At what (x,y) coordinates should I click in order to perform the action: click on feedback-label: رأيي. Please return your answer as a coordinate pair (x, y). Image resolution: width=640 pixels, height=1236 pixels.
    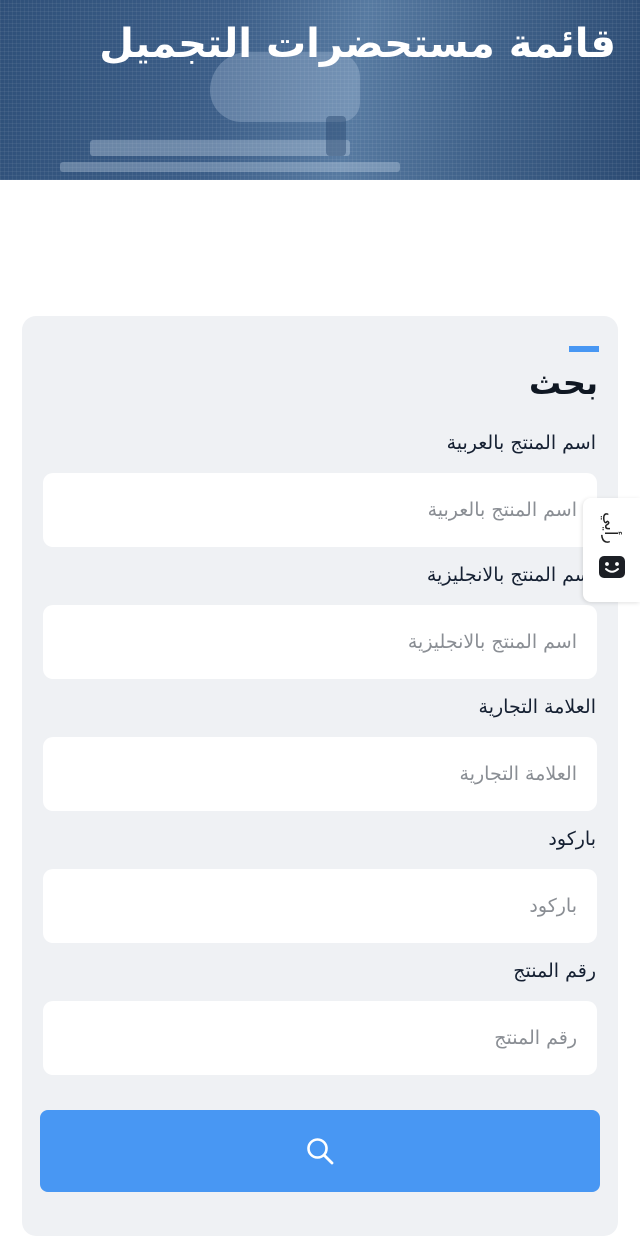
    Looking at the image, I should click on (610, 528).